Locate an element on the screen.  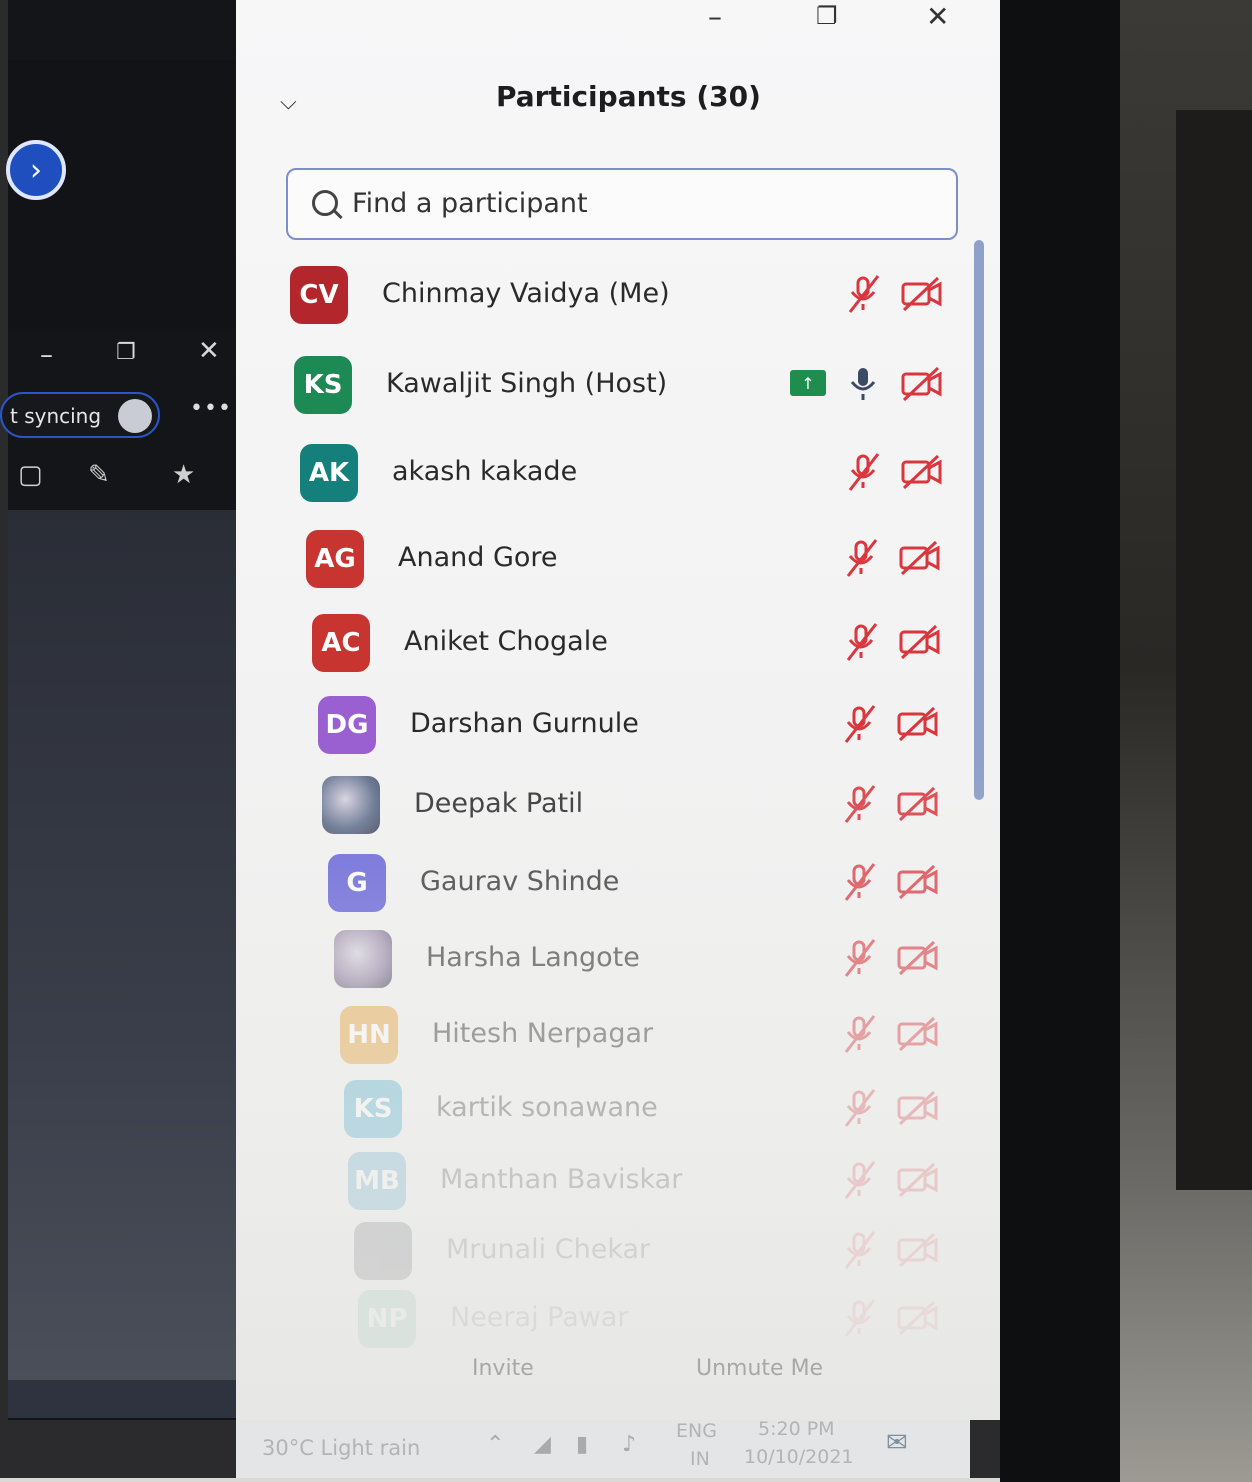
participant-avatar: AK is located at coordinates (329, 473).